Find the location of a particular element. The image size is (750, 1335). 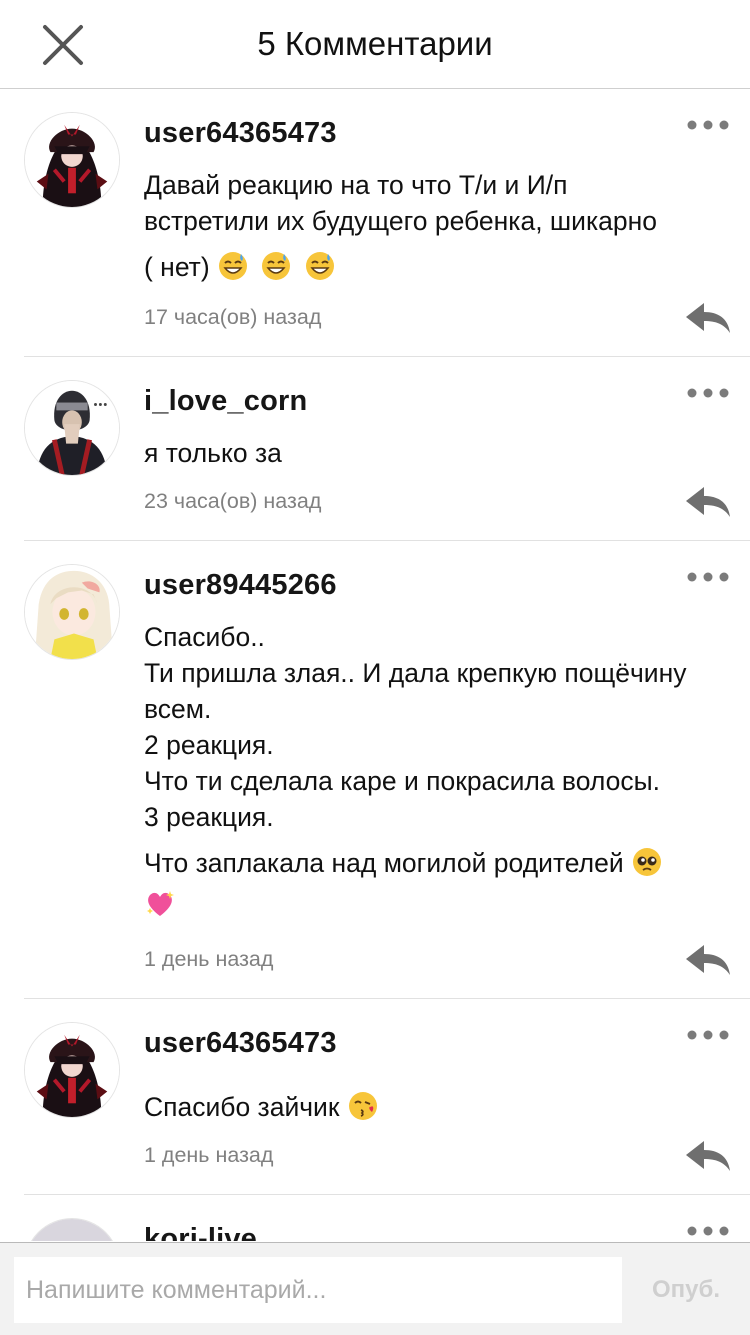

comment-text-line: встретили их будущего ребенка, шикарно is located at coordinates (401, 221).